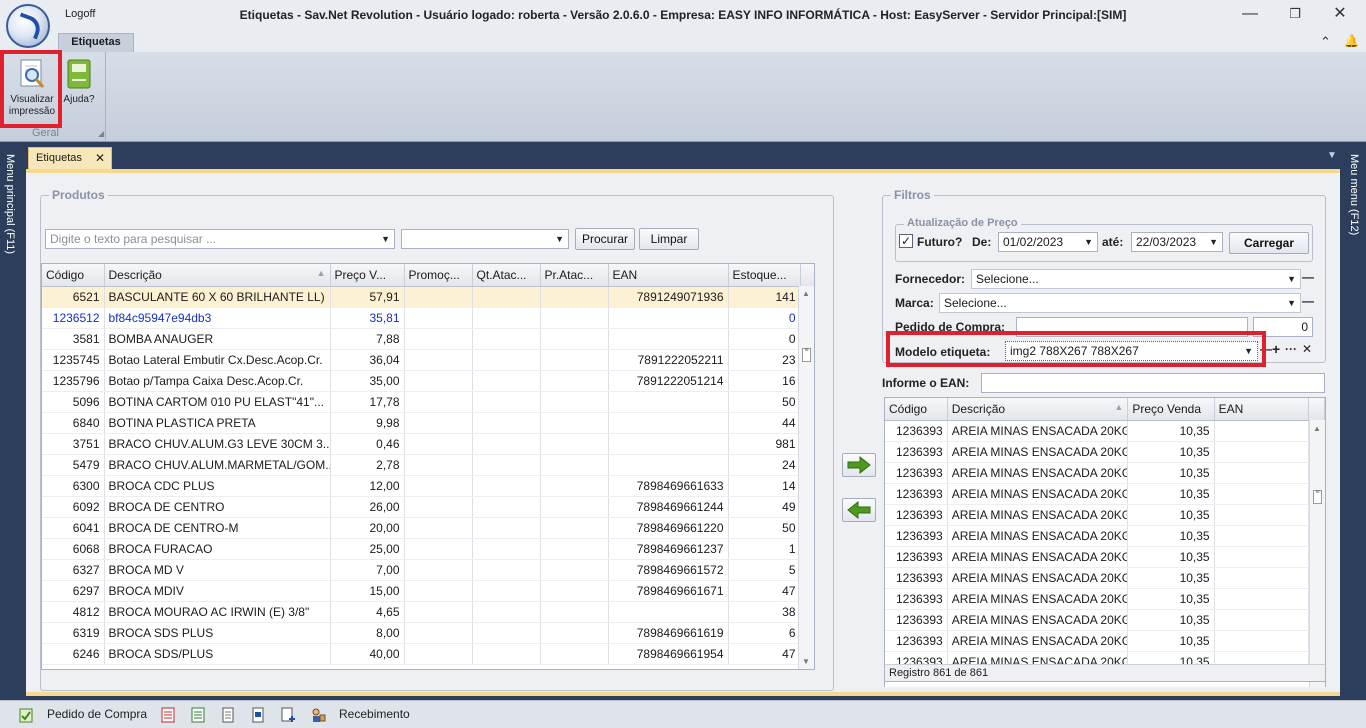 The image size is (1366, 728). Describe the element at coordinates (1308, 277) in the screenshot. I see `fornecedor-clear-icon: —` at that location.